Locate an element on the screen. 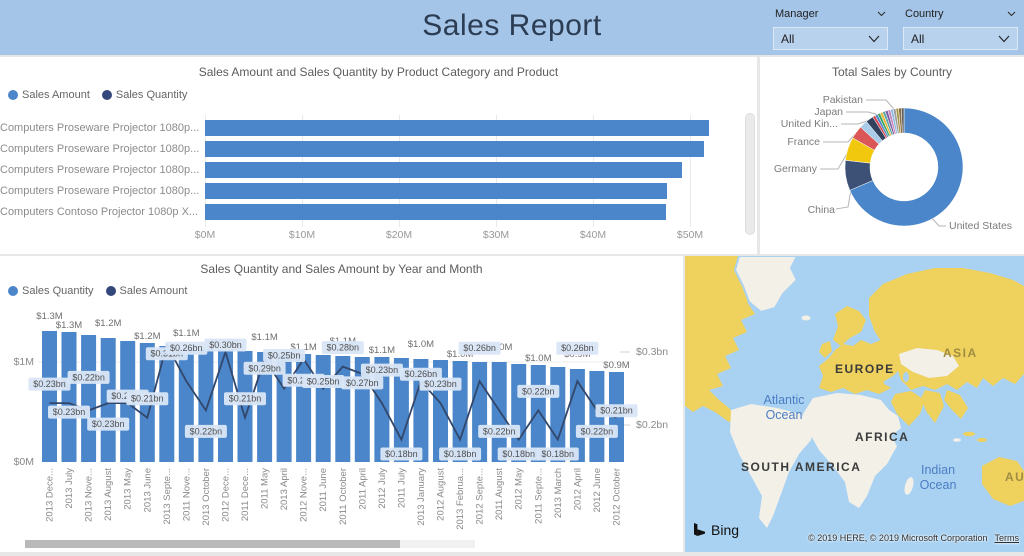 This screenshot has width=1024, height=556. slicer-country-label: Country is located at coordinates (924, 13).